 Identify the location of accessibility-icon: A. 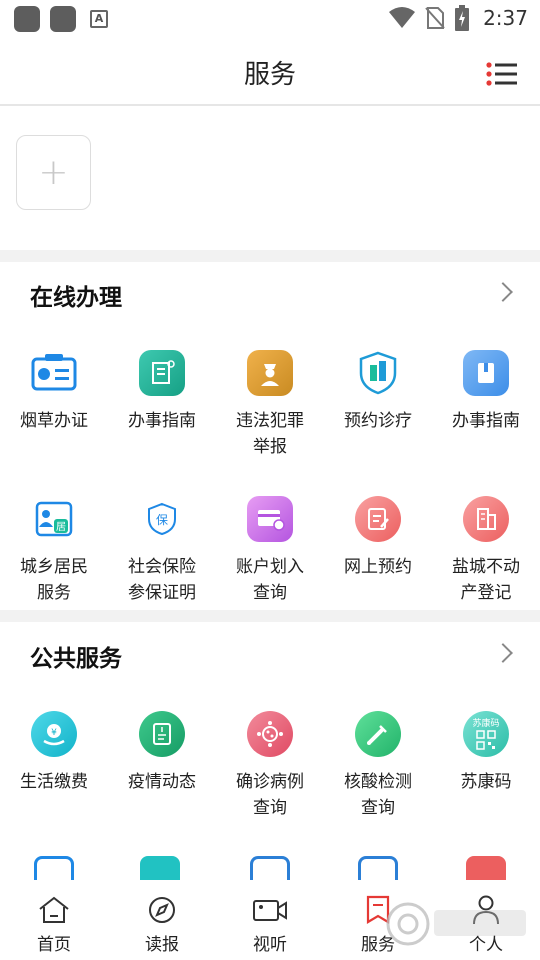
(99, 19).